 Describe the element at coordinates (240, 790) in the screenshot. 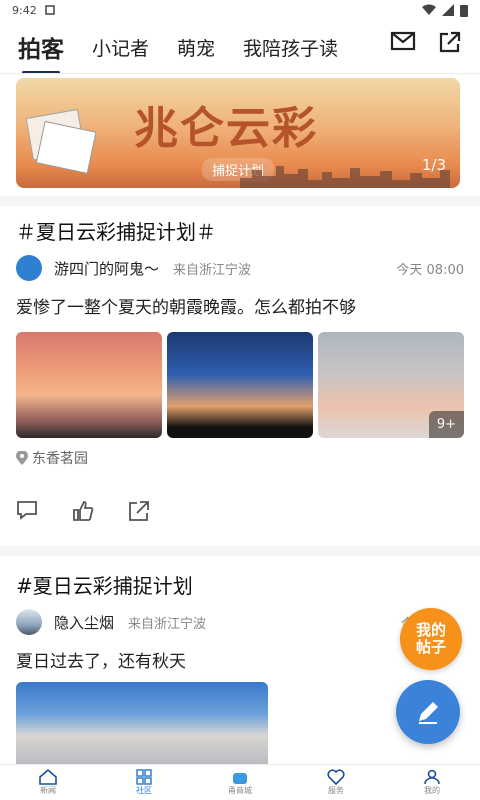

I see `nav-label: 甬商城` at that location.